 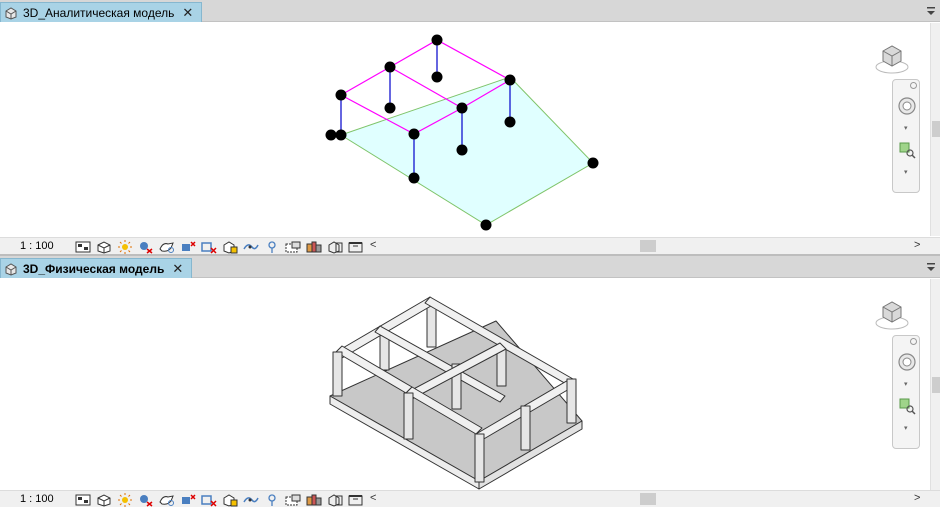 I want to click on view-tab-analytical: 3D_Аналитическая модель ✕, so click(x=101, y=12).